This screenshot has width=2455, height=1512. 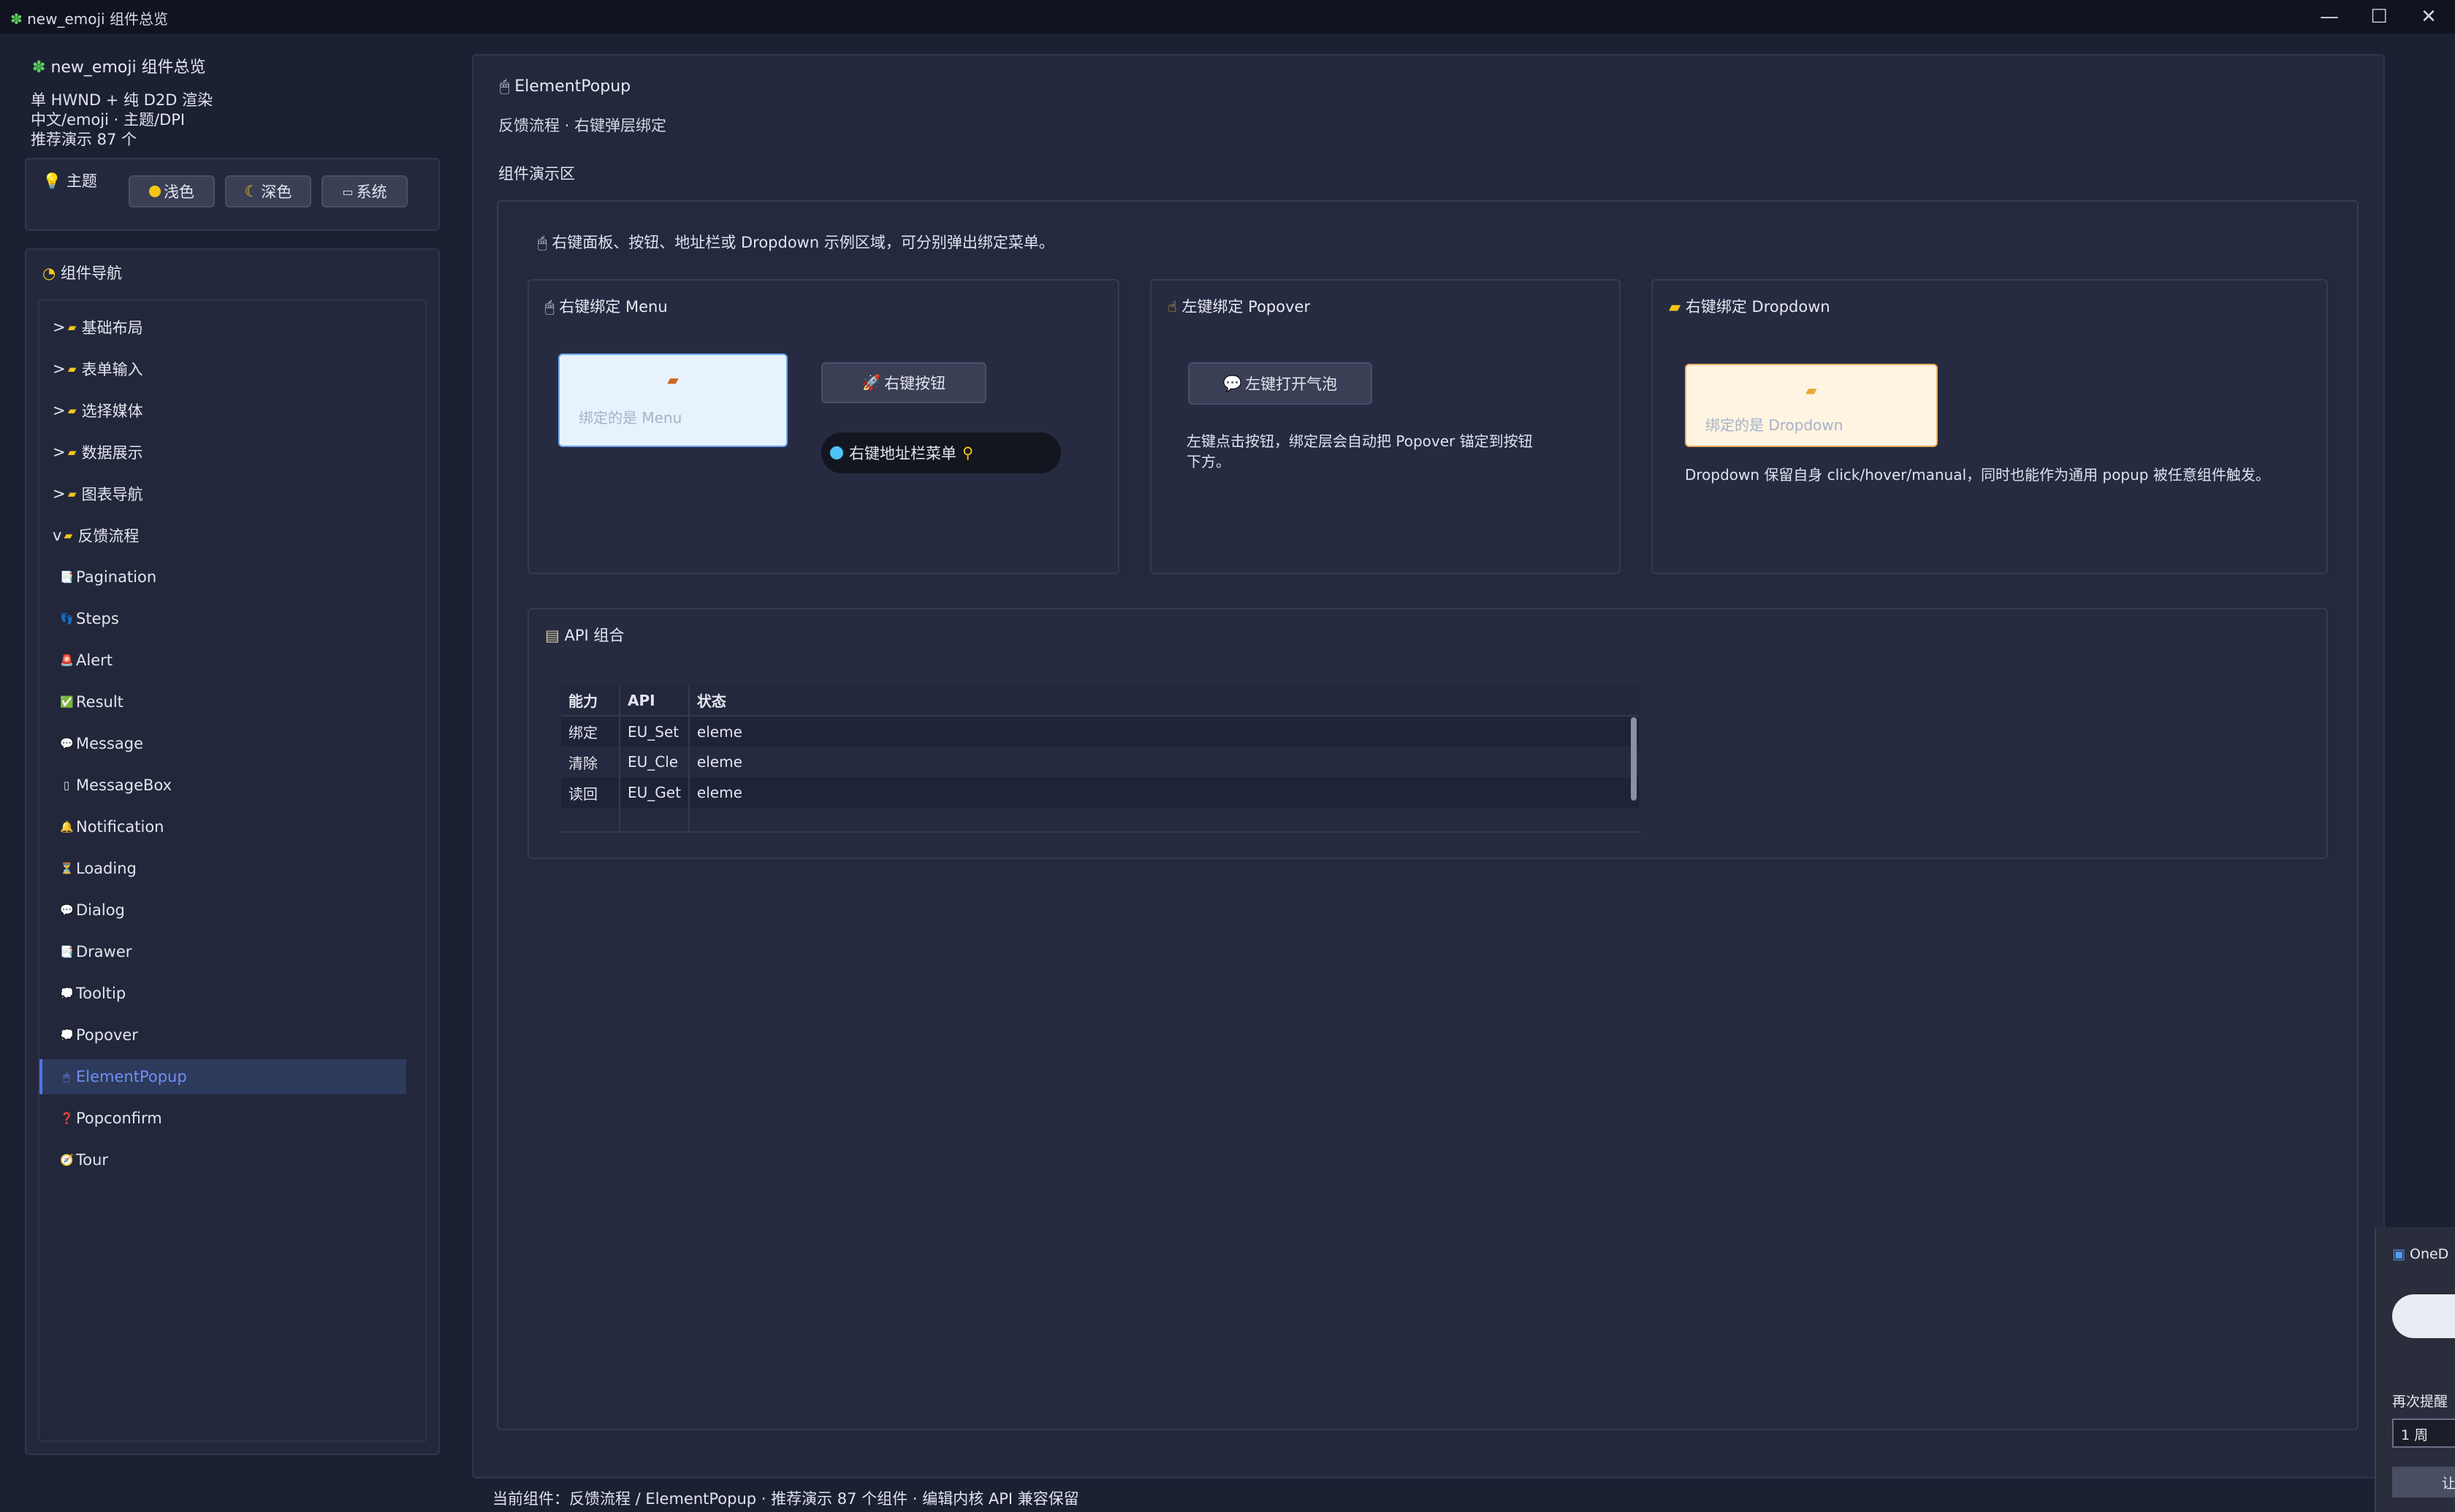 What do you see at coordinates (268, 191) in the screenshot?
I see `theme-dark-button: ☾ 深色` at bounding box center [268, 191].